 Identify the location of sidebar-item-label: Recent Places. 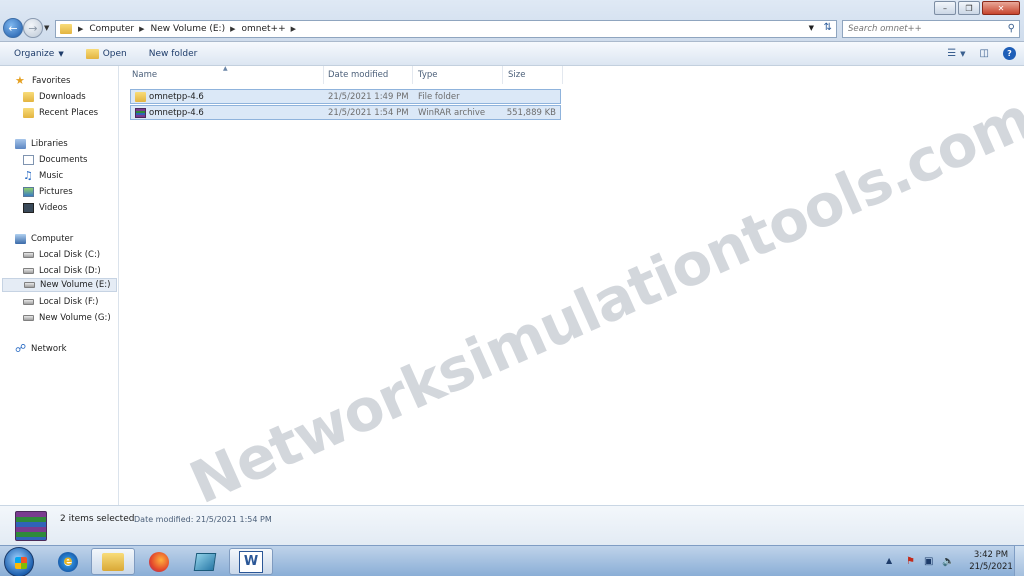
(69, 113).